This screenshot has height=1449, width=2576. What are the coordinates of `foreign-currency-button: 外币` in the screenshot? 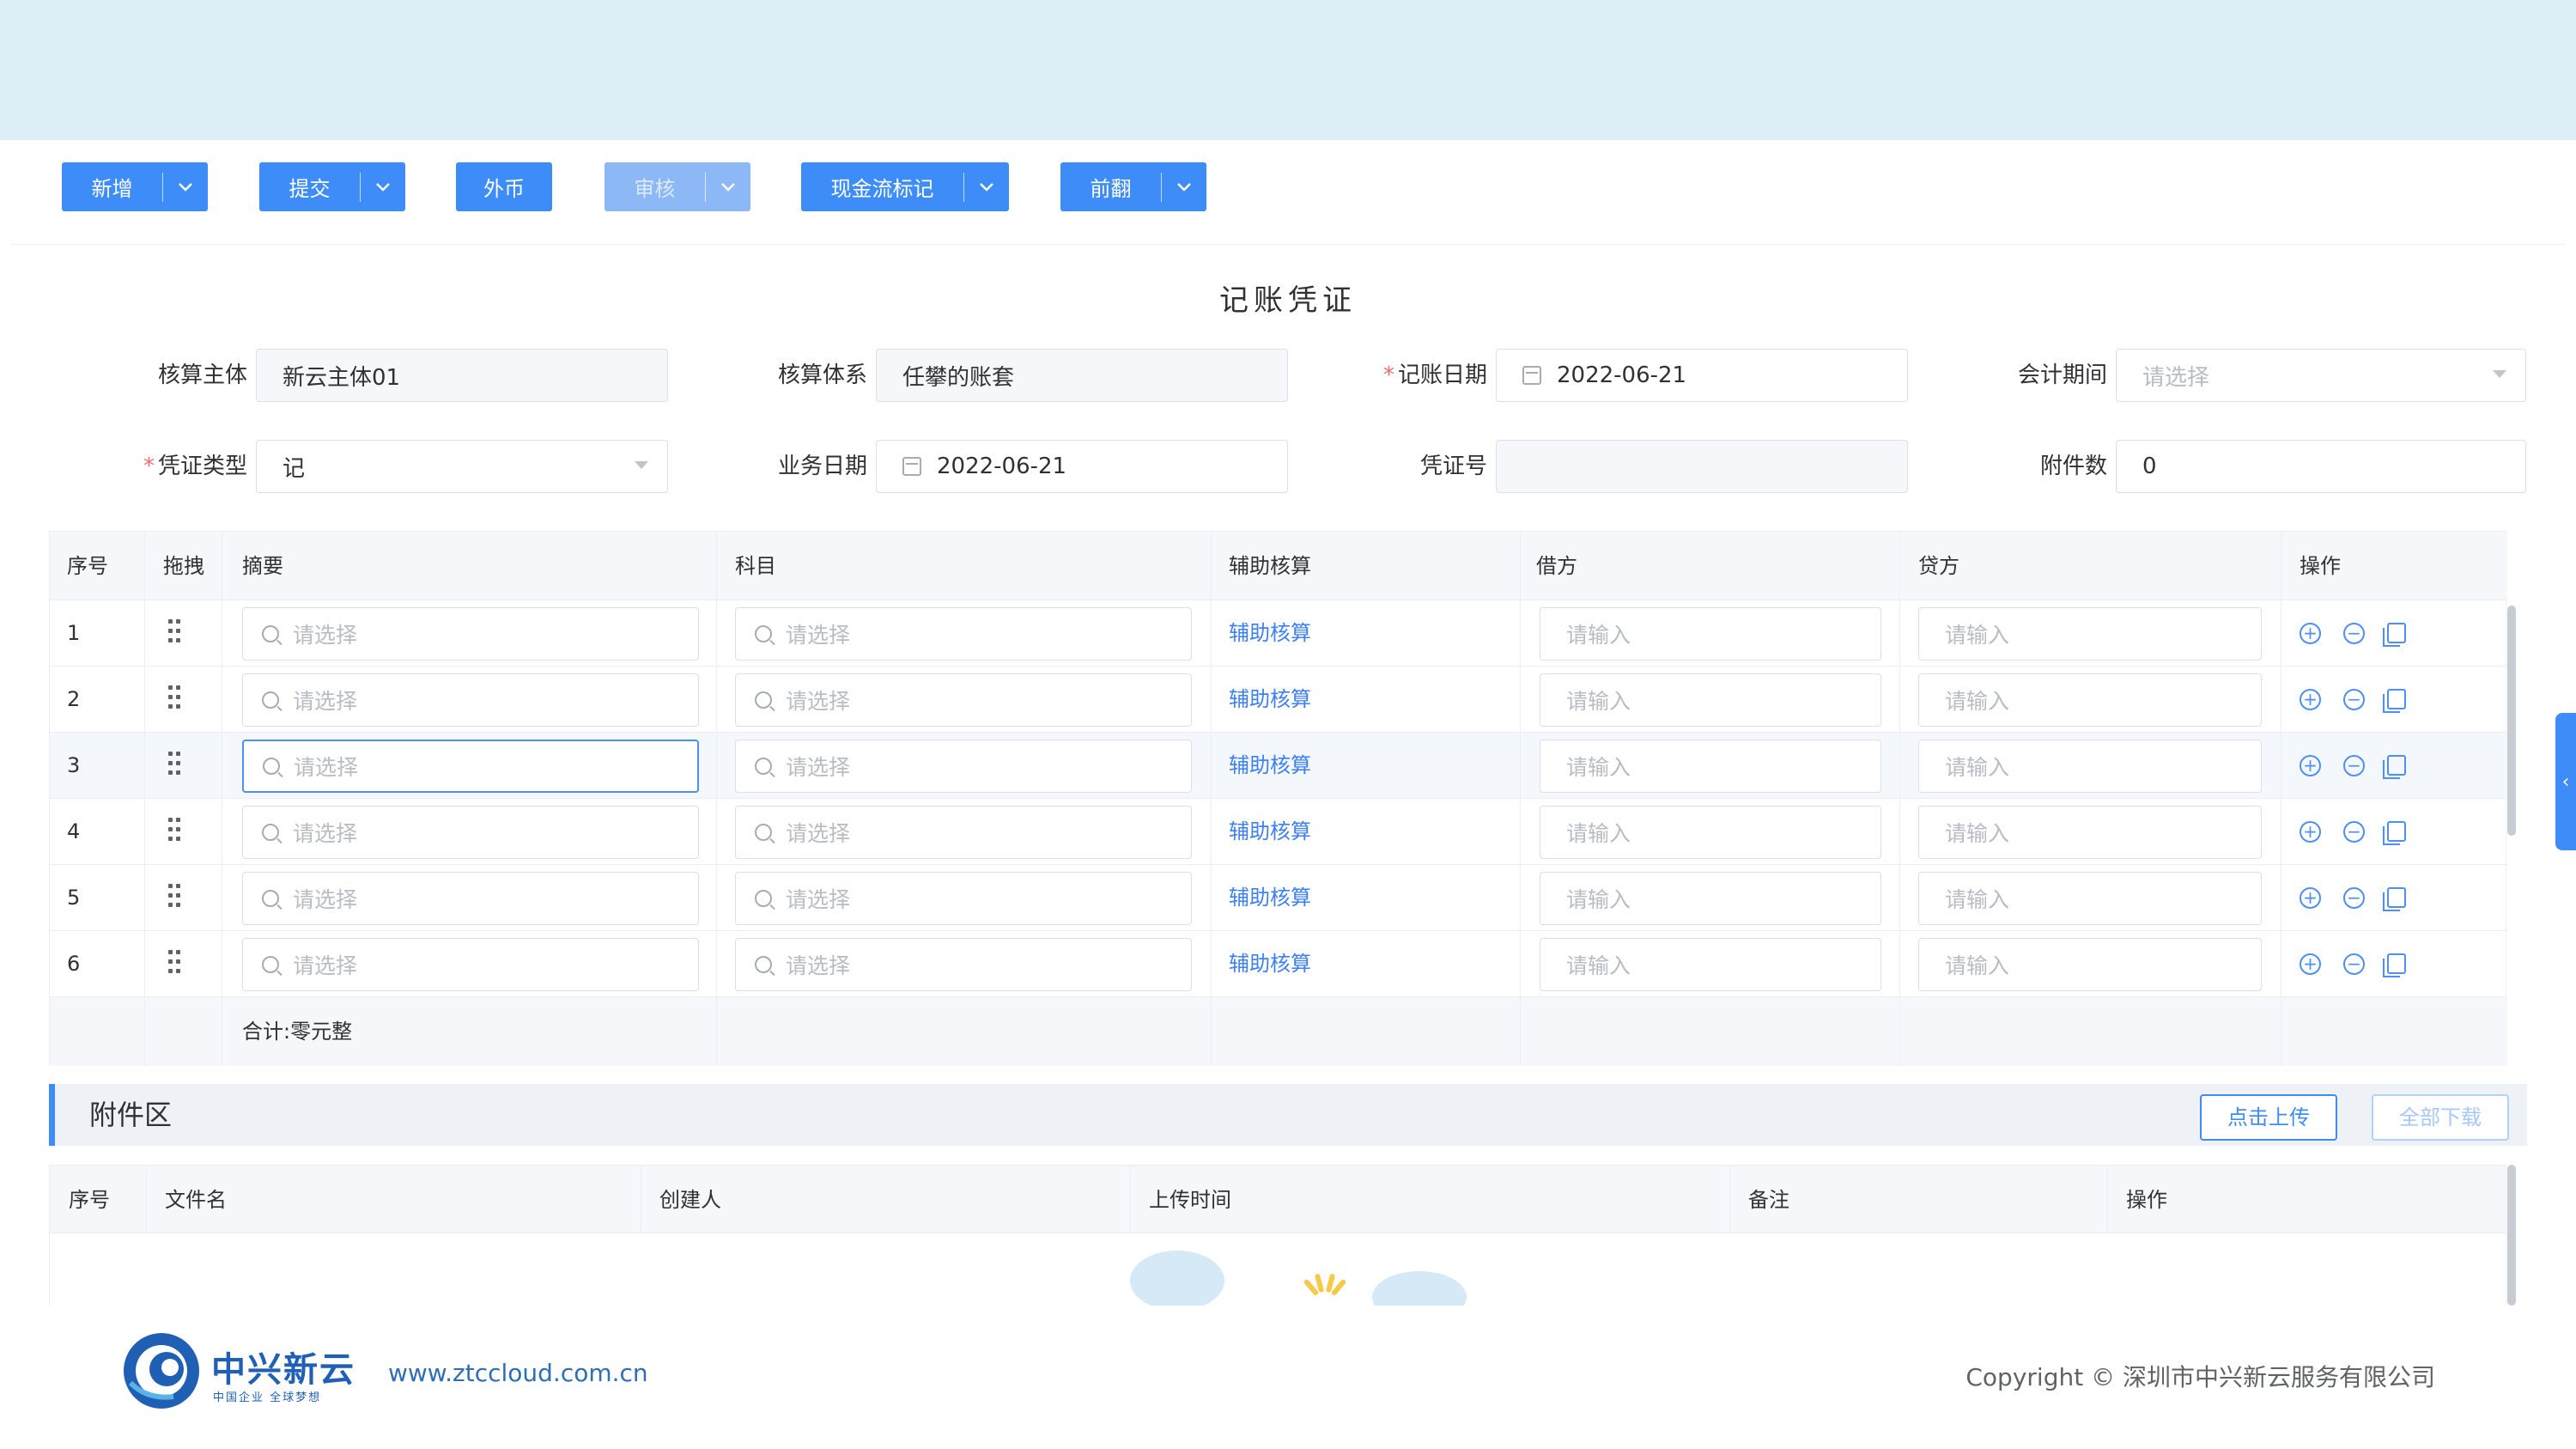 It's located at (504, 186).